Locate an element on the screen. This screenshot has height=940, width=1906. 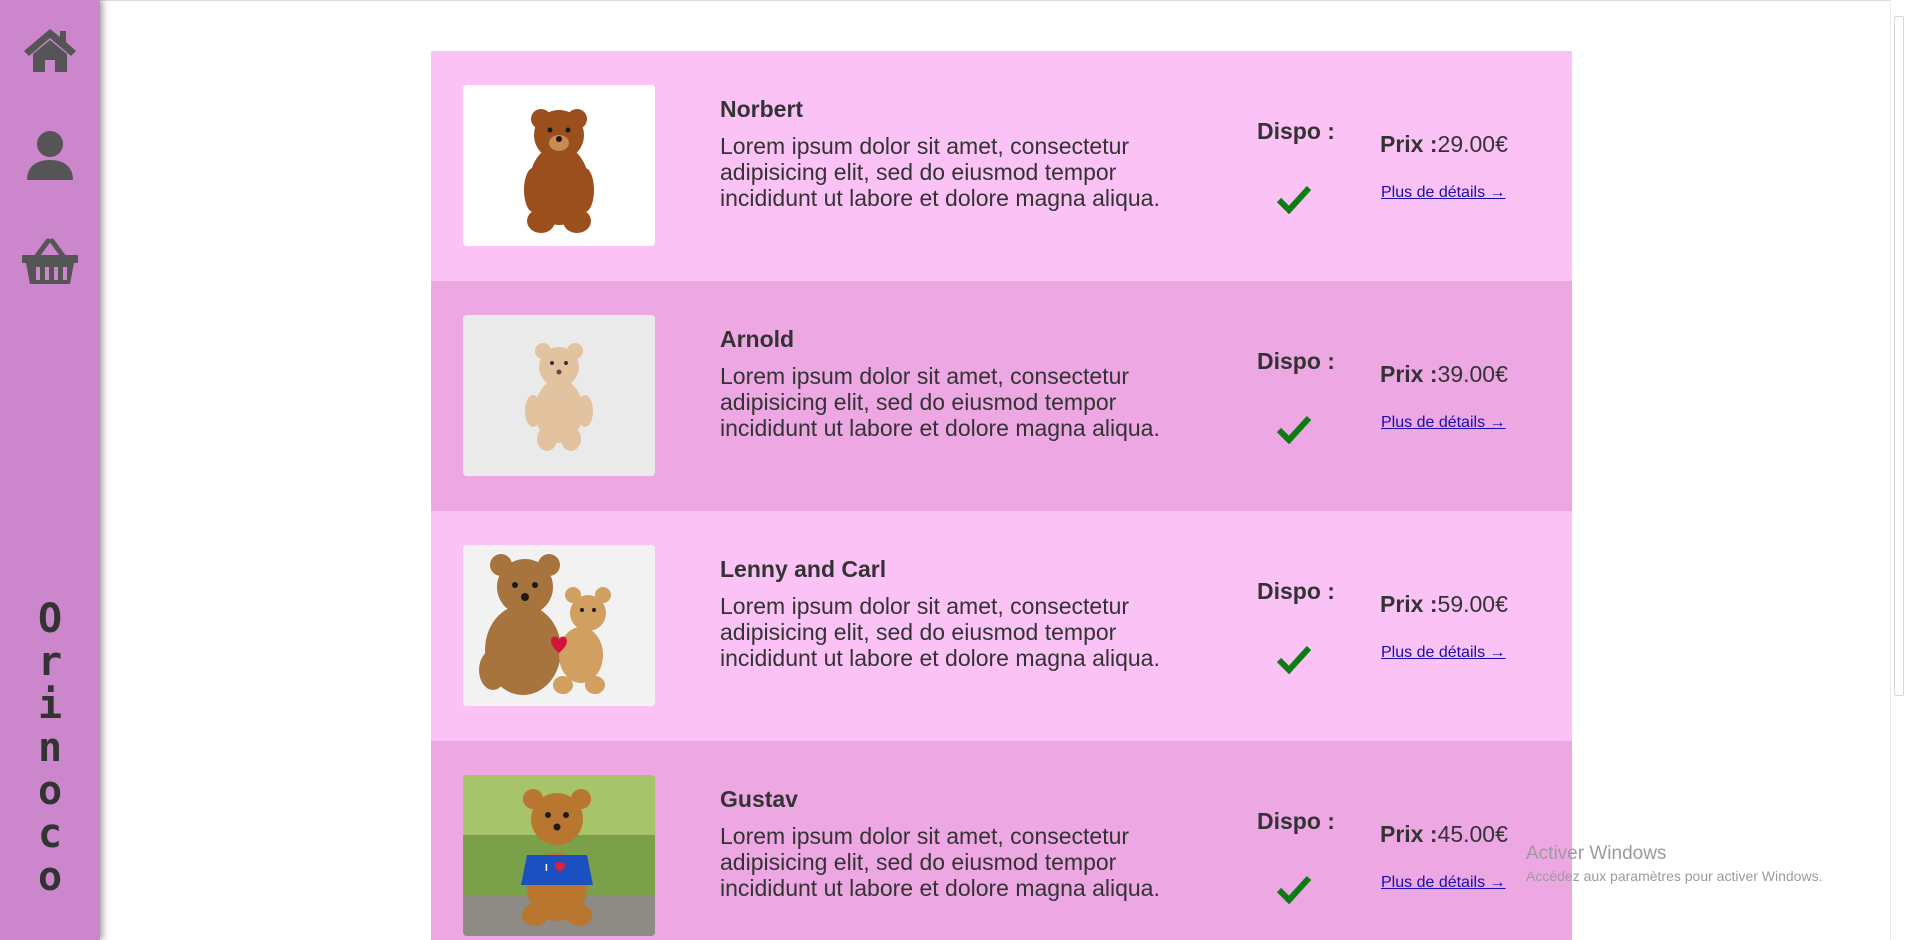
brand-letter: r is located at coordinates (50, 662).